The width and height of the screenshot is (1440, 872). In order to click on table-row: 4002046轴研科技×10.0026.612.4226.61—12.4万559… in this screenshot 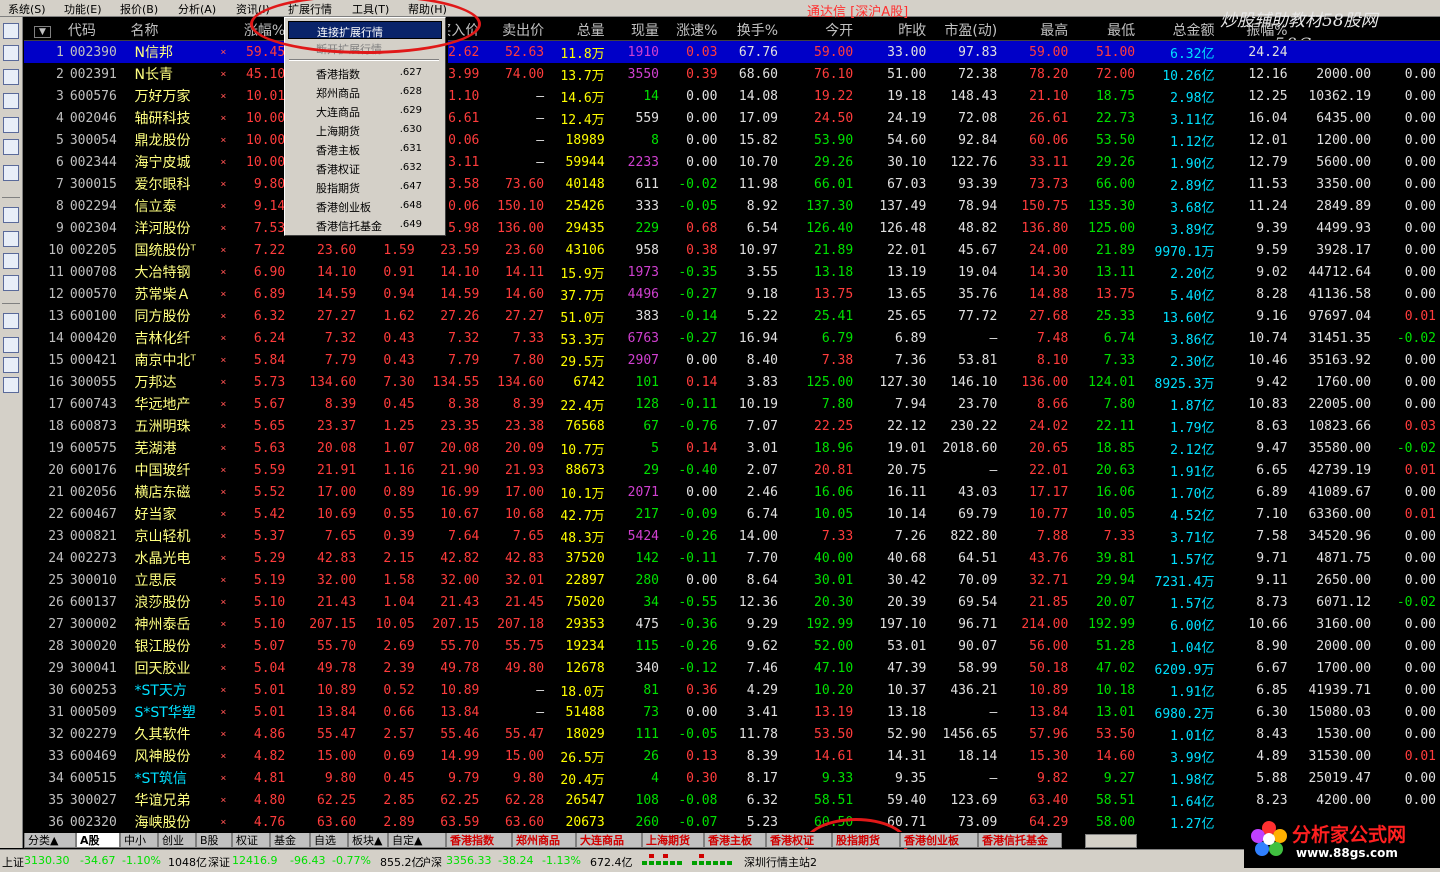, I will do `click(732, 118)`.